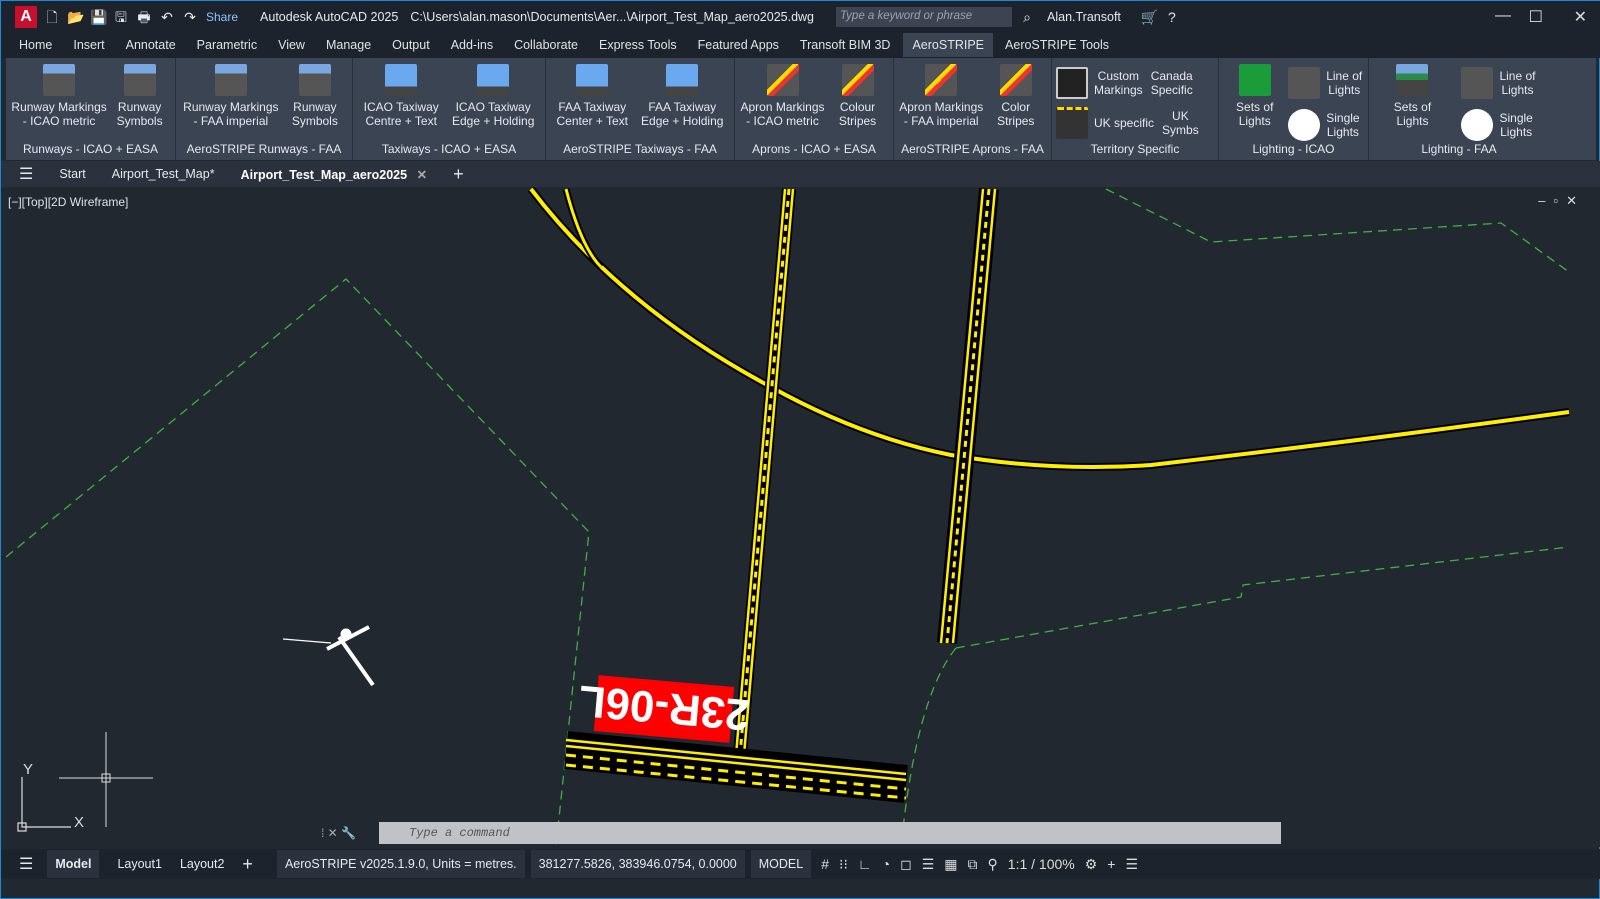 Image resolution: width=1600 pixels, height=899 pixels. What do you see at coordinates (75, 17) in the screenshot?
I see `open-icon: 📂` at bounding box center [75, 17].